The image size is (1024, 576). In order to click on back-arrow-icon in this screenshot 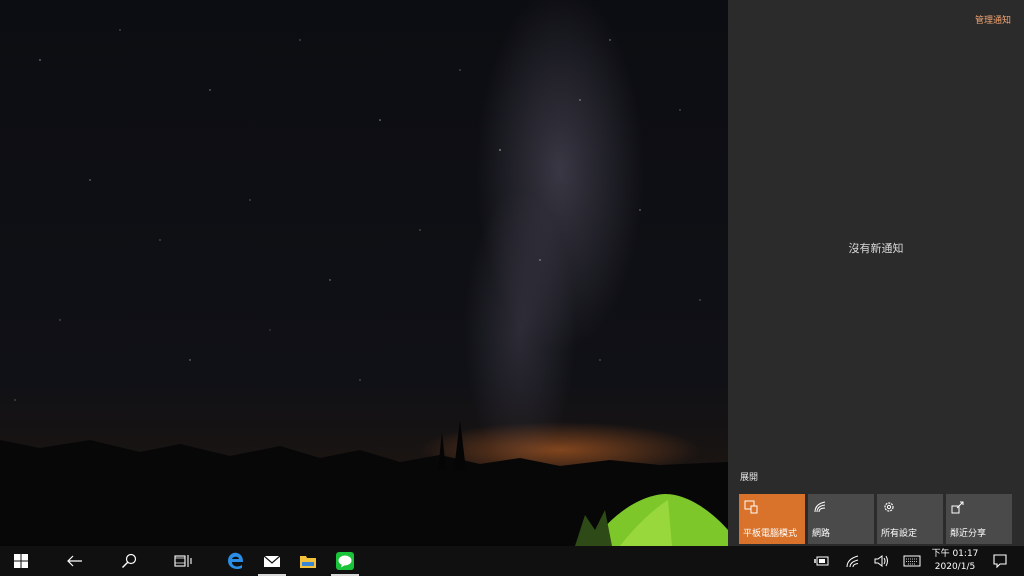, I will do `click(74, 561)`.